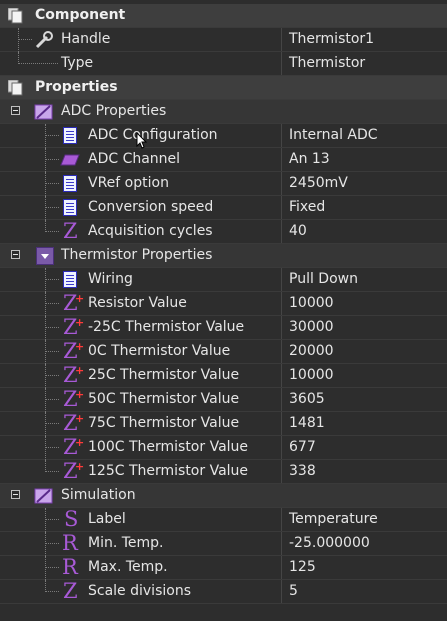  What do you see at coordinates (360, 519) in the screenshot?
I see `property-value: Temperature` at bounding box center [360, 519].